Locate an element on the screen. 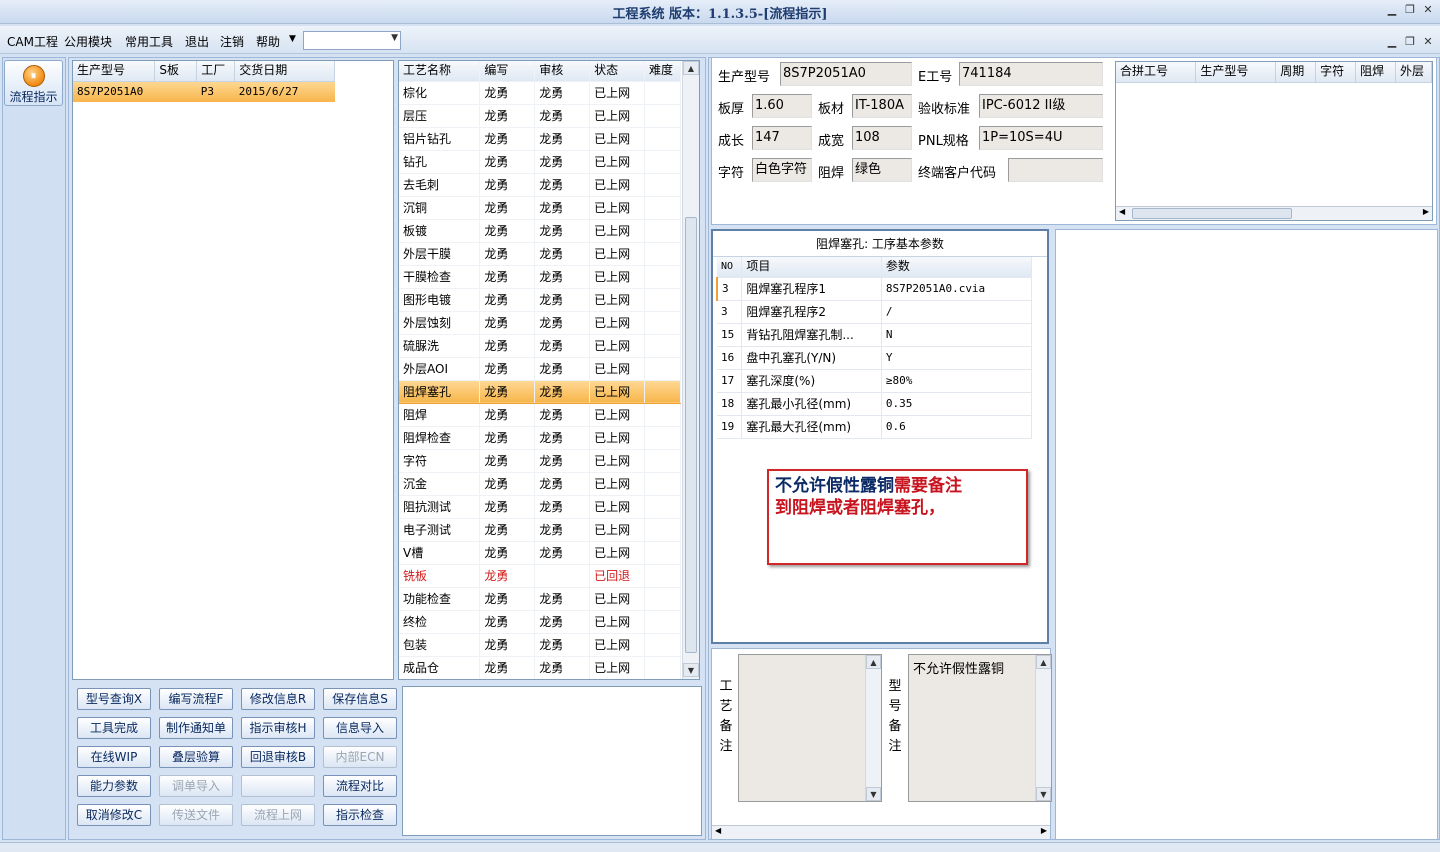 This screenshot has width=1440, height=852. width-field: 108 is located at coordinates (882, 138).